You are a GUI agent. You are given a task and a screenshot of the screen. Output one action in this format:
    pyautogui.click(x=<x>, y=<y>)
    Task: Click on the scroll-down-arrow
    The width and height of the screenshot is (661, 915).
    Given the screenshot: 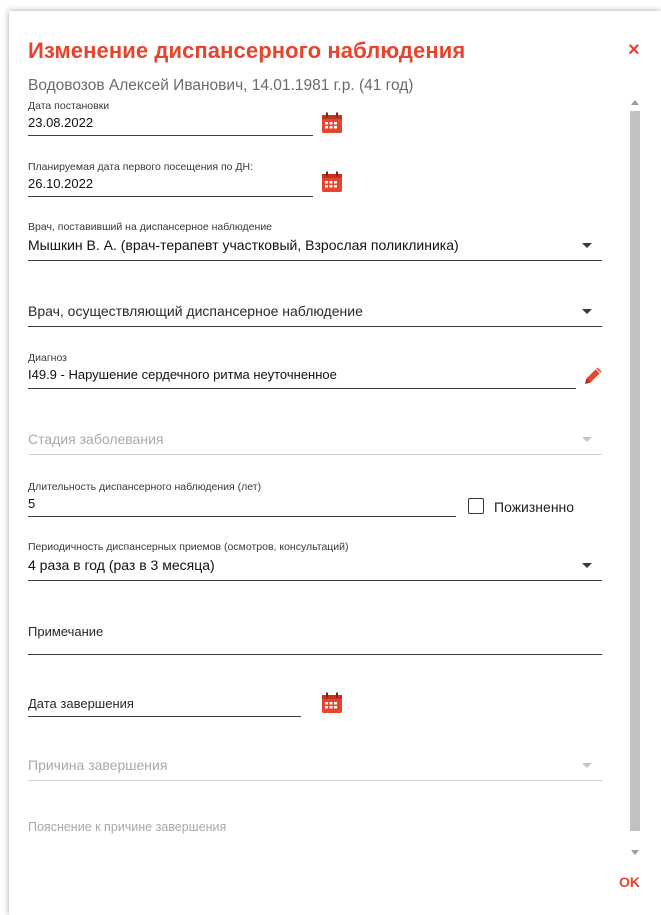 What is the action you would take?
    pyautogui.click(x=635, y=852)
    